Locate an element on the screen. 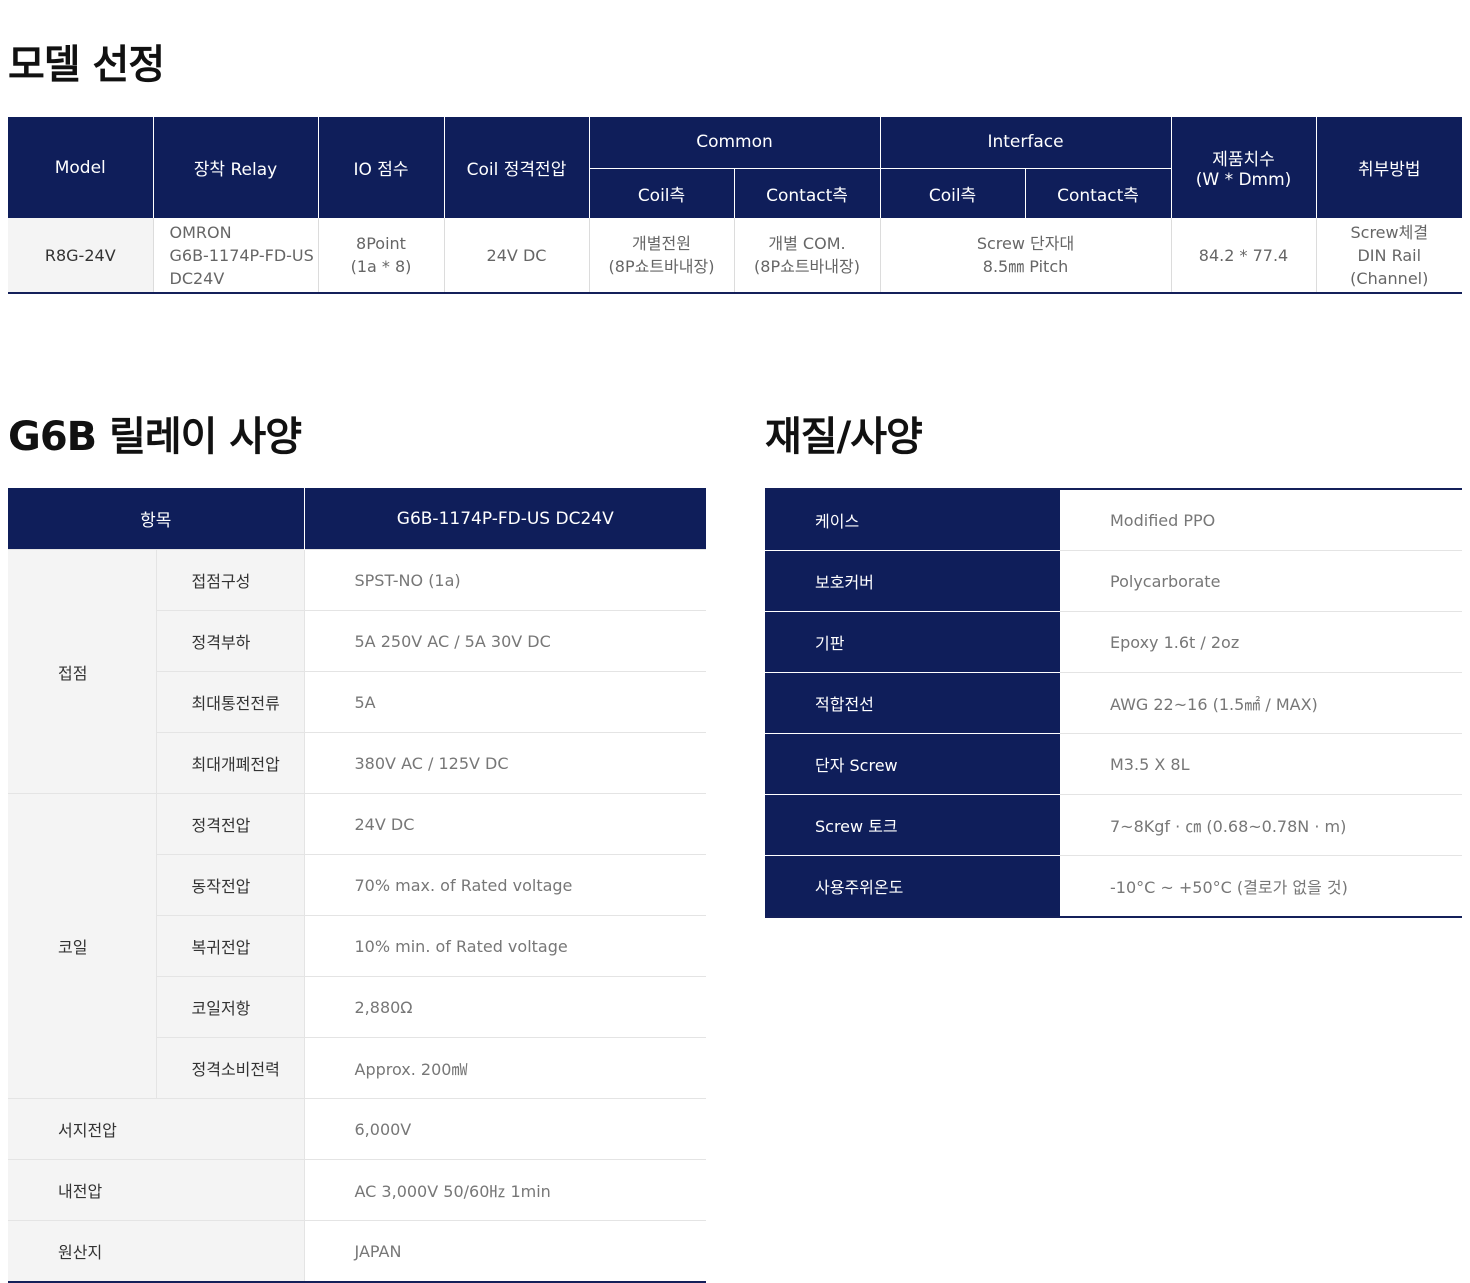  cell-coil-voltage: 24V DC is located at coordinates (516, 255).